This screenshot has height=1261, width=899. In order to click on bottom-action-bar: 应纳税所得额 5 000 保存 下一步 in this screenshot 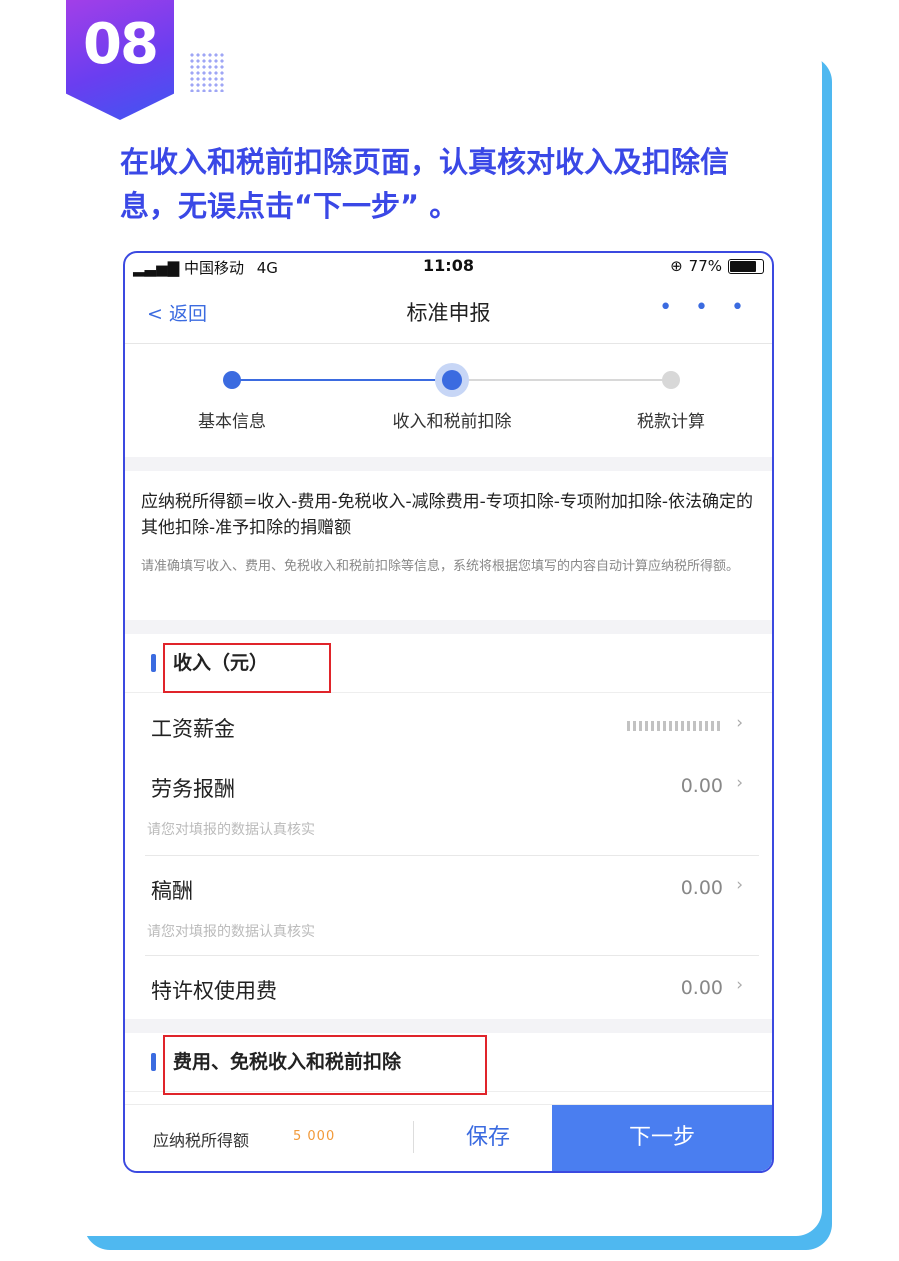, I will do `click(448, 1137)`.